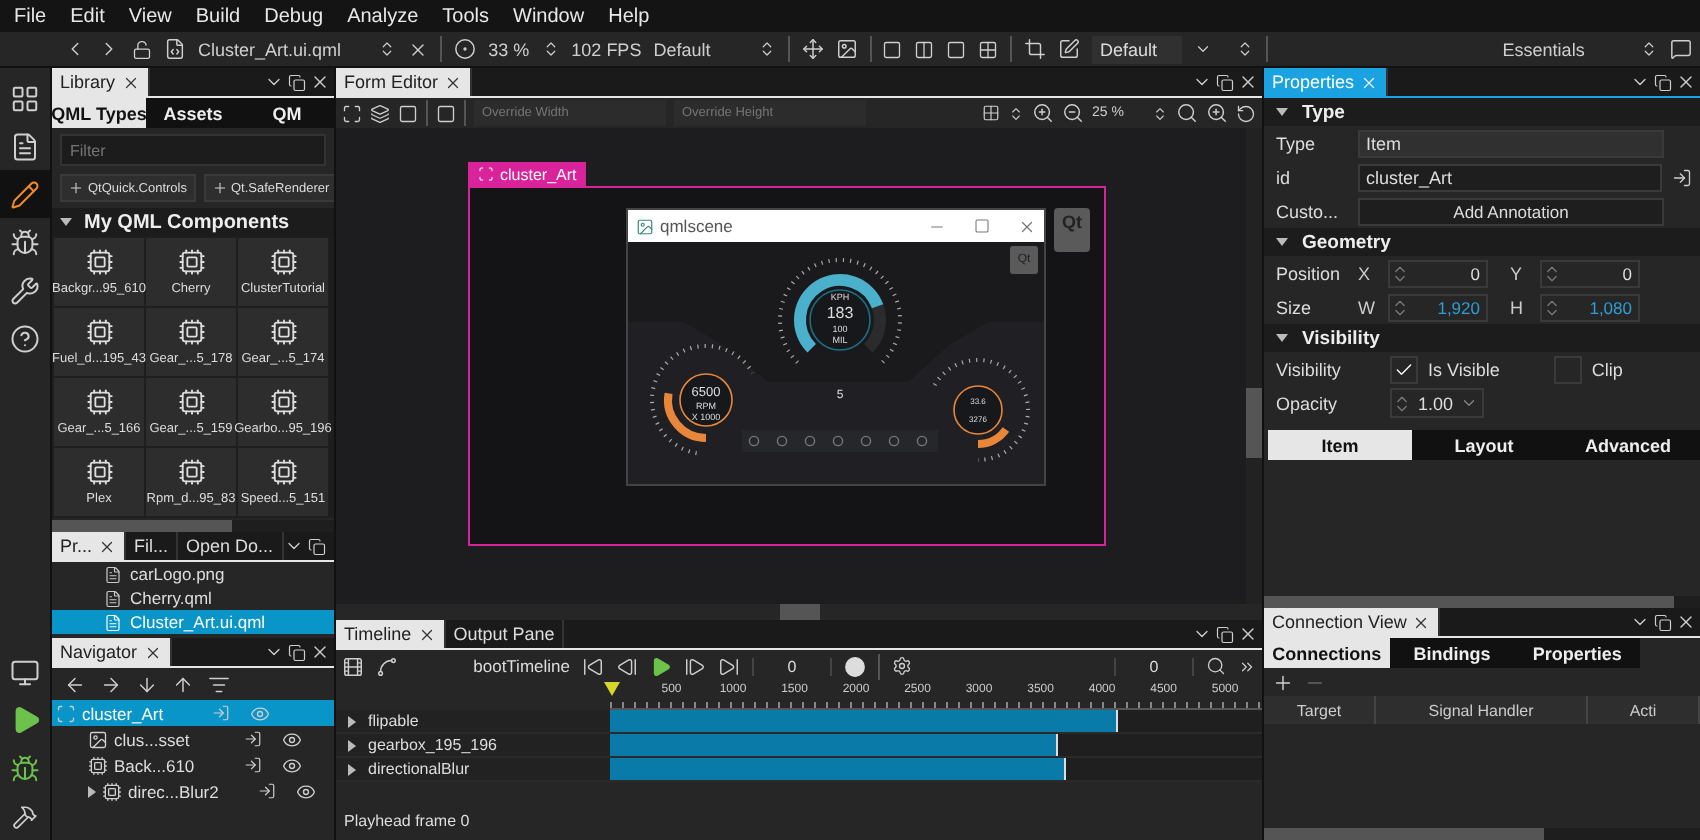 The image size is (1700, 840). I want to click on workspace-selector: Essentials, so click(1544, 49).